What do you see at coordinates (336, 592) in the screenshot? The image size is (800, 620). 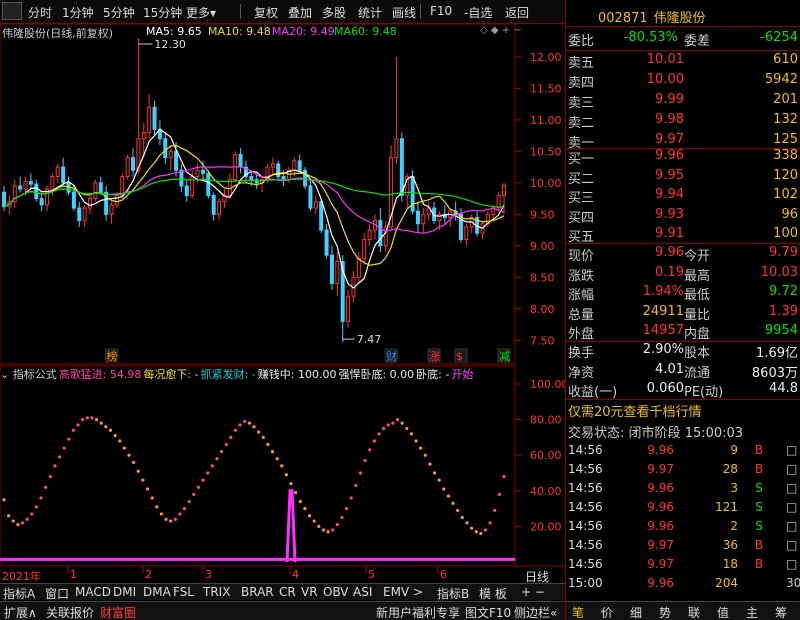 I see `indicator-tab-10: OBV` at bounding box center [336, 592].